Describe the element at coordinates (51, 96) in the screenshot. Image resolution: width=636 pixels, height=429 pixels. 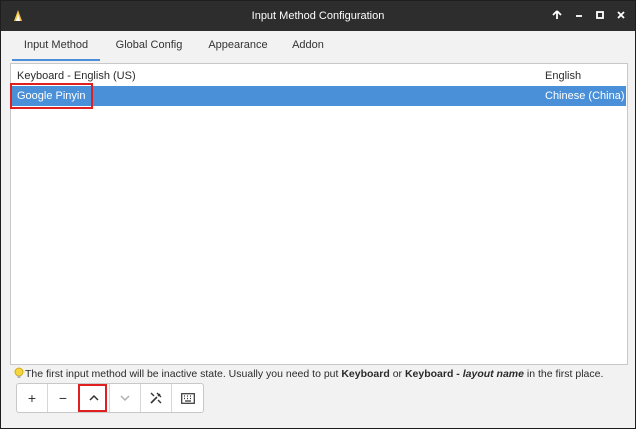
I see `input-method-name: Google Pinyin` at that location.